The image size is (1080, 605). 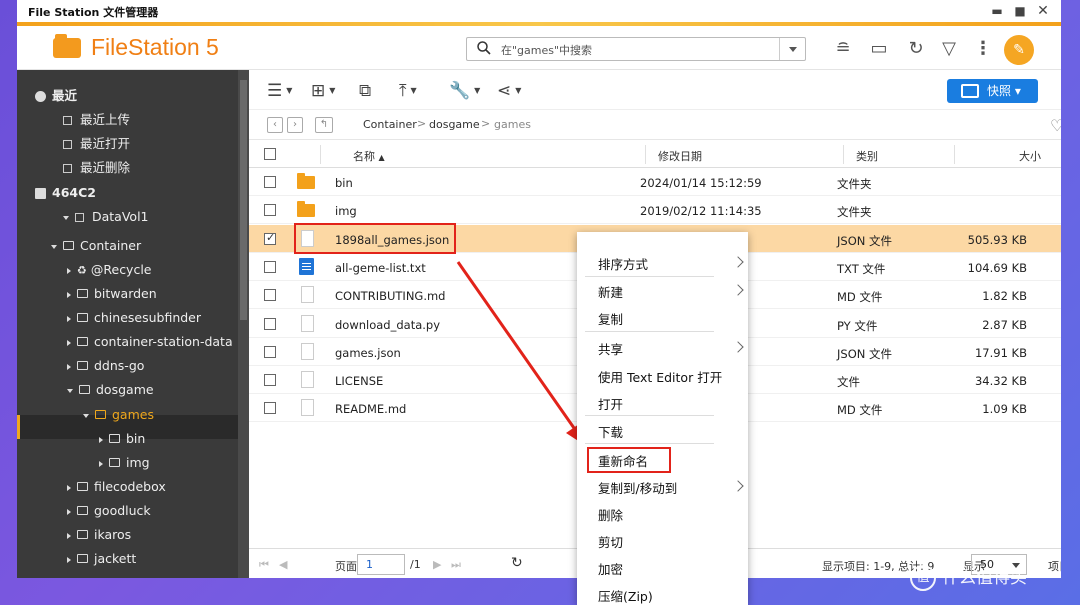 What do you see at coordinates (521, 353) in the screenshot?
I see `annotation-arrow` at bounding box center [521, 353].